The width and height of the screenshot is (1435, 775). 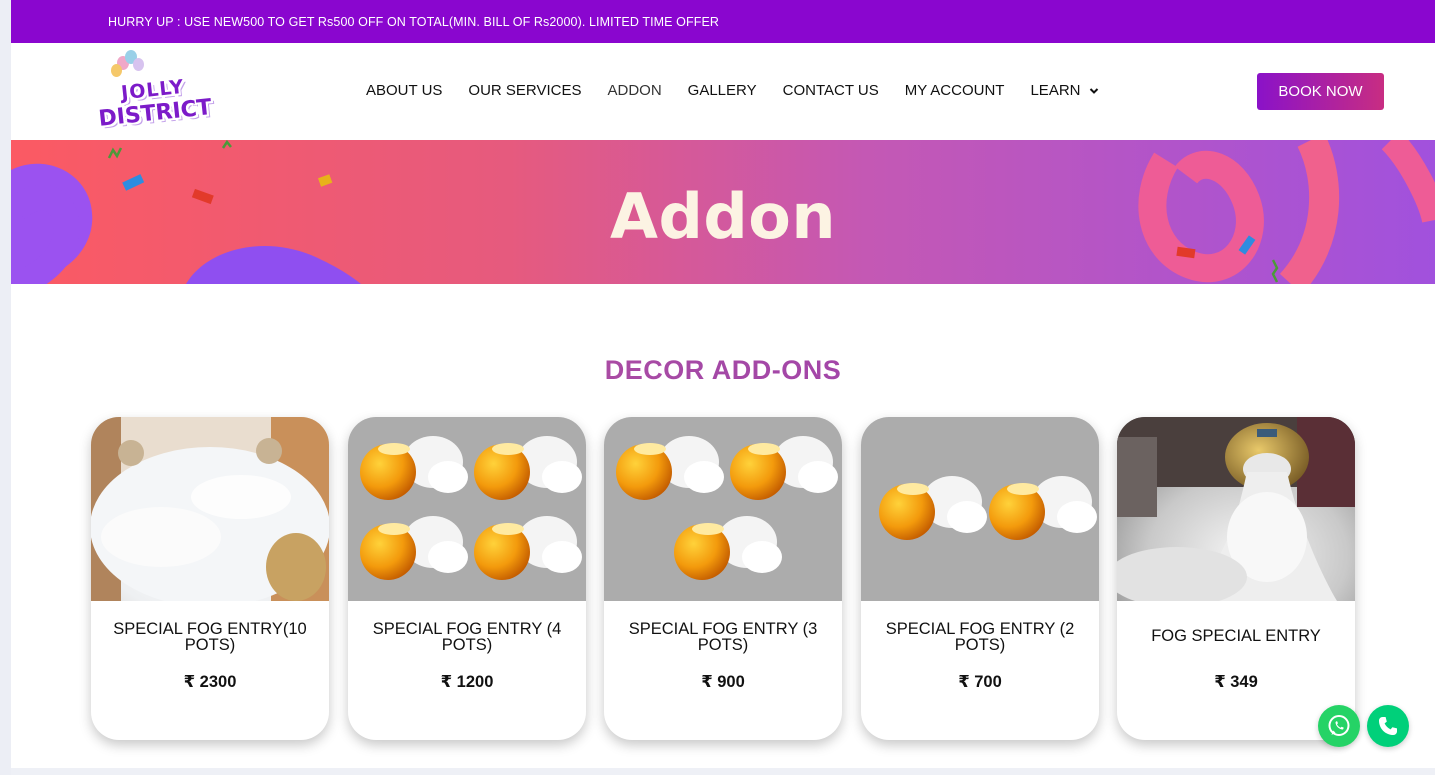 I want to click on card-title: FOG SPECIAL ENTRY, so click(x=1236, y=636).